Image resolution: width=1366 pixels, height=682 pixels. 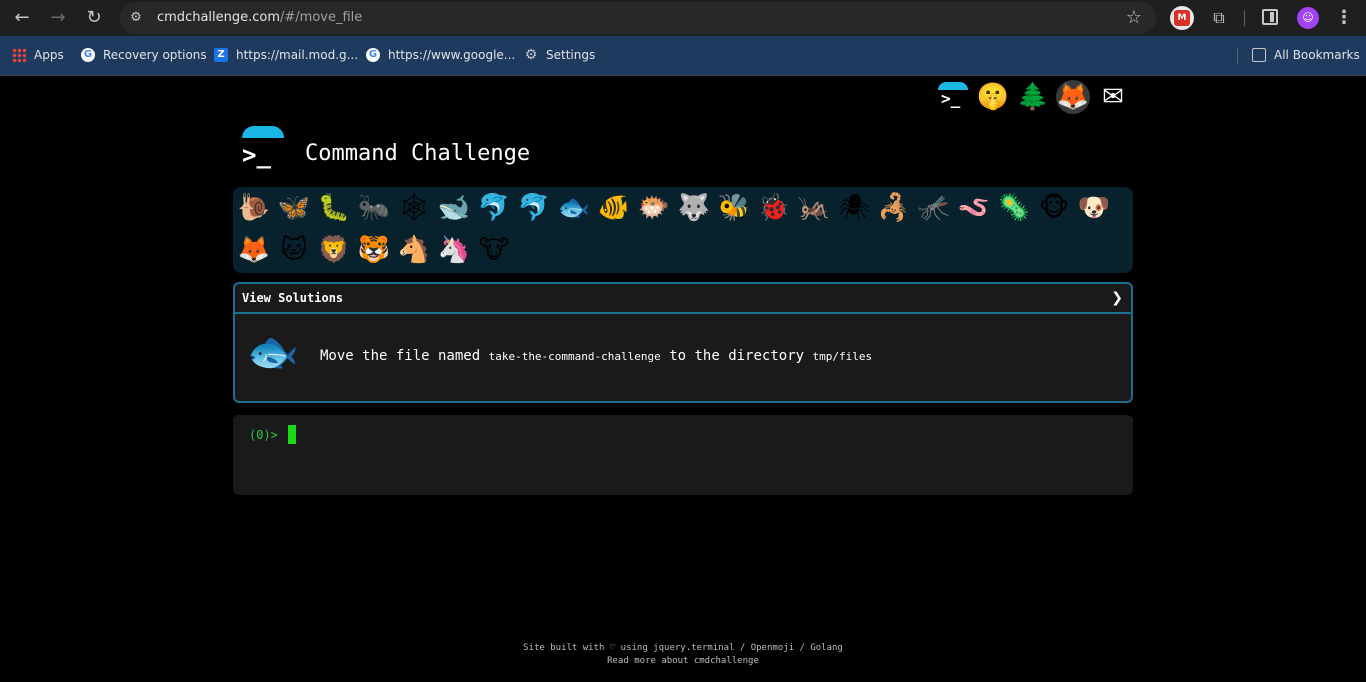 What do you see at coordinates (934, 208) in the screenshot?
I see `mosquito-icon: 🦟` at bounding box center [934, 208].